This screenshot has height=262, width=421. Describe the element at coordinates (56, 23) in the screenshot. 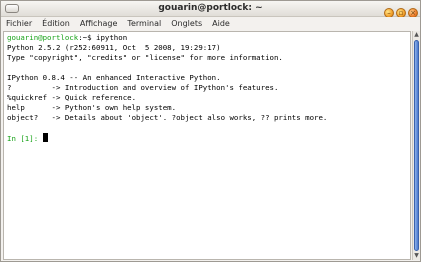

I see `menu-edition: Édition` at that location.